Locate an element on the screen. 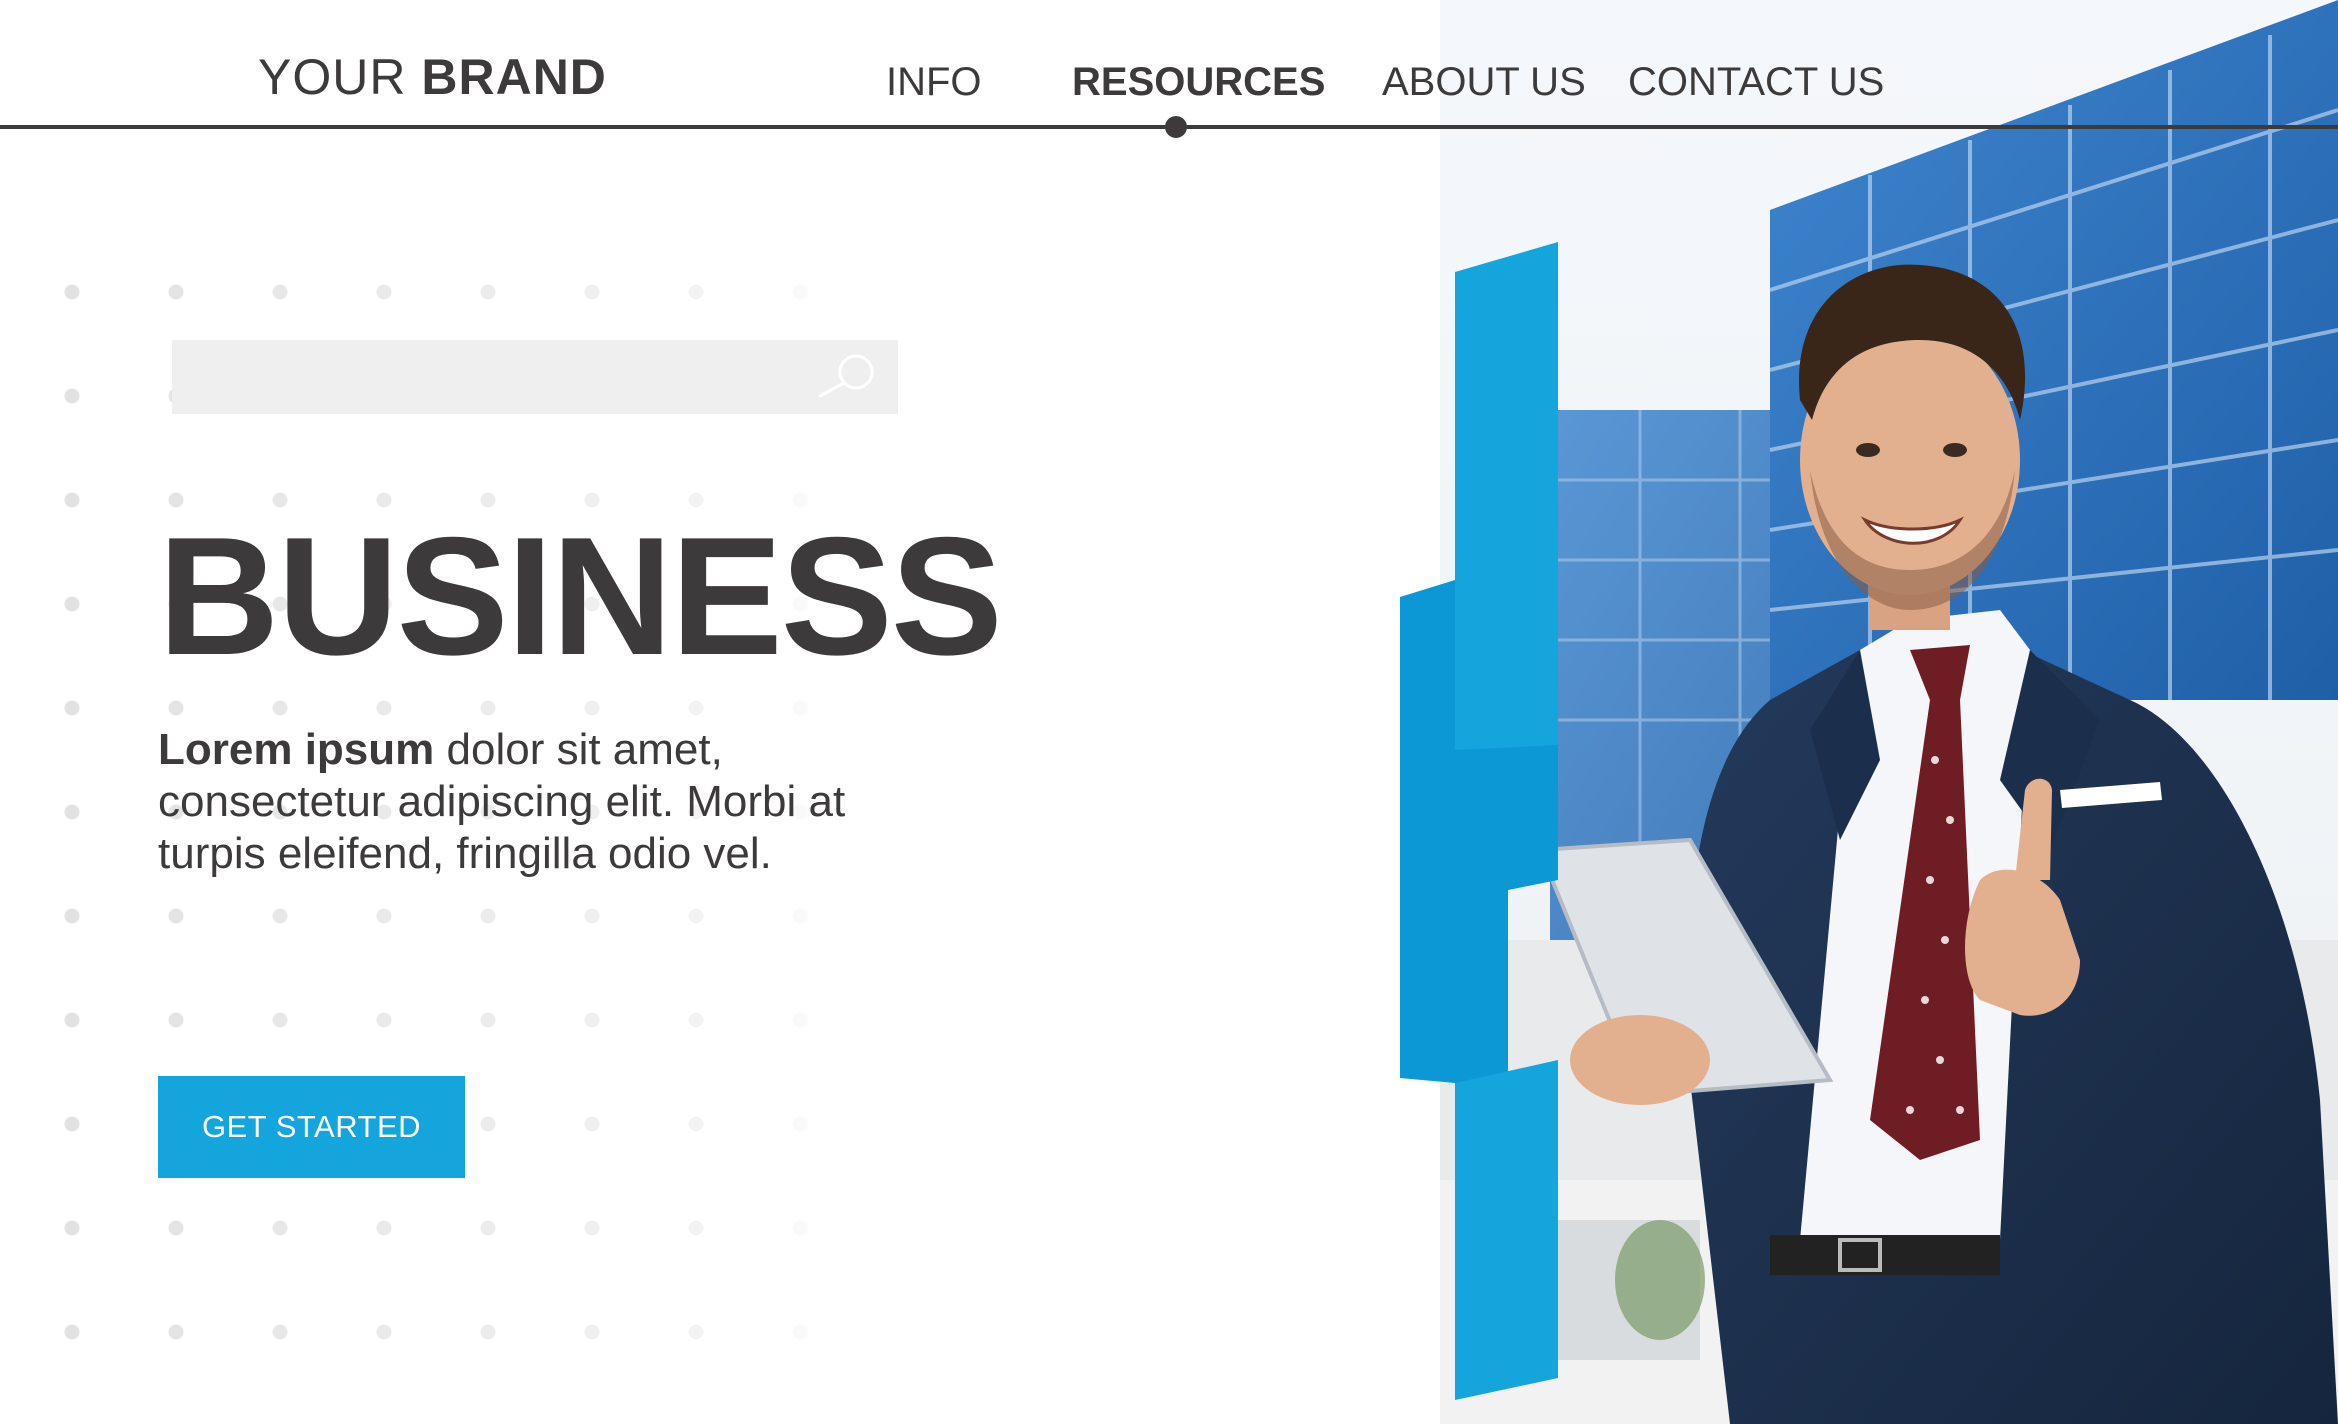 The height and width of the screenshot is (1424, 2338). active-nav-indicator is located at coordinates (1176, 127).